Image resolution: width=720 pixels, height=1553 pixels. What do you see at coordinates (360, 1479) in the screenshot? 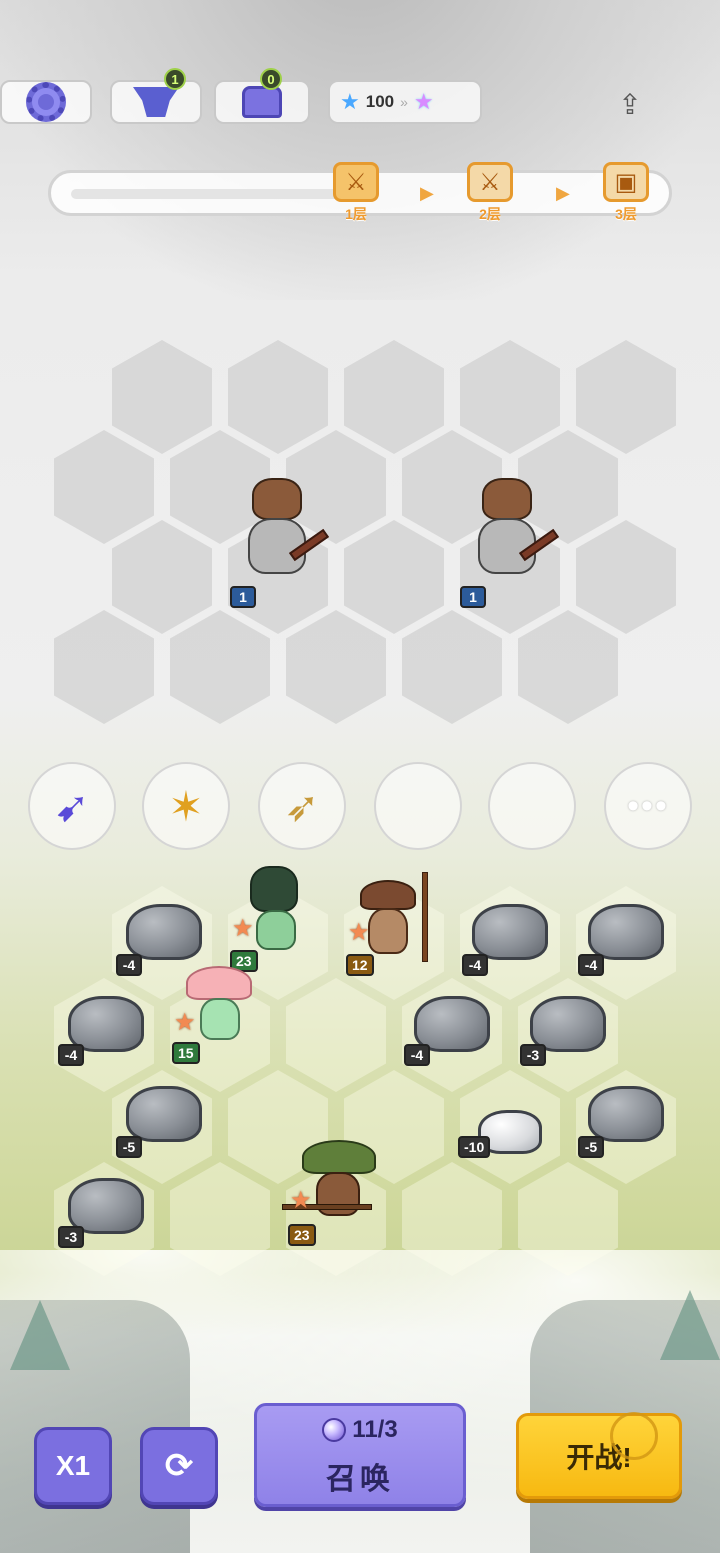
I see `summon-label: 召唤` at bounding box center [360, 1479].